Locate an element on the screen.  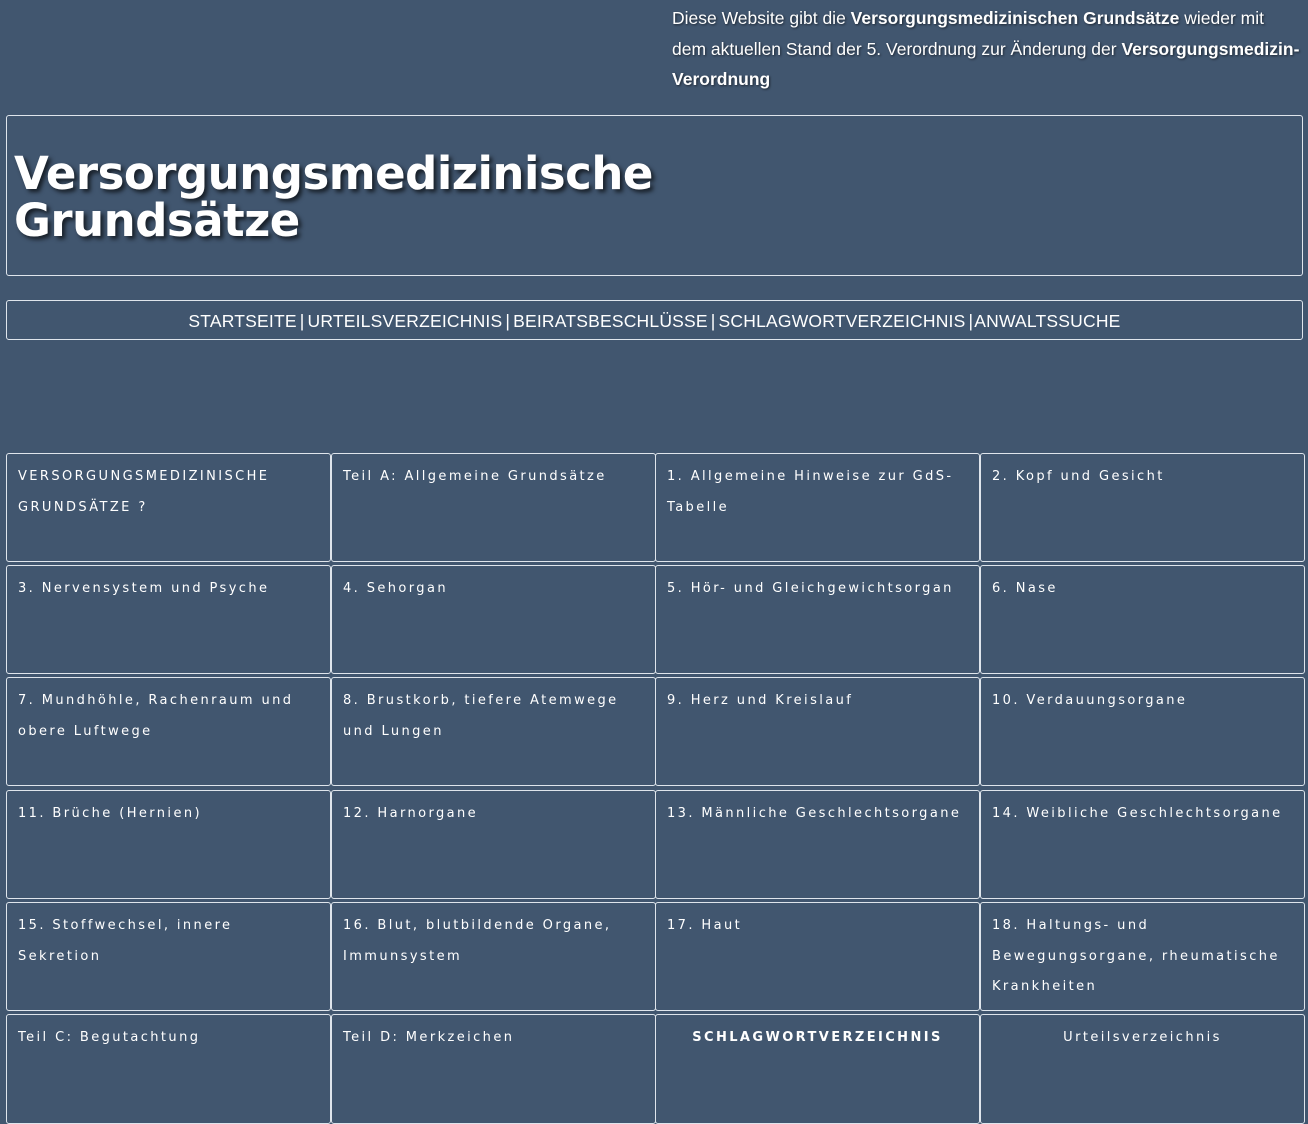
tile-04-sehorgan: 4. Sehorgan is located at coordinates (493, 619).